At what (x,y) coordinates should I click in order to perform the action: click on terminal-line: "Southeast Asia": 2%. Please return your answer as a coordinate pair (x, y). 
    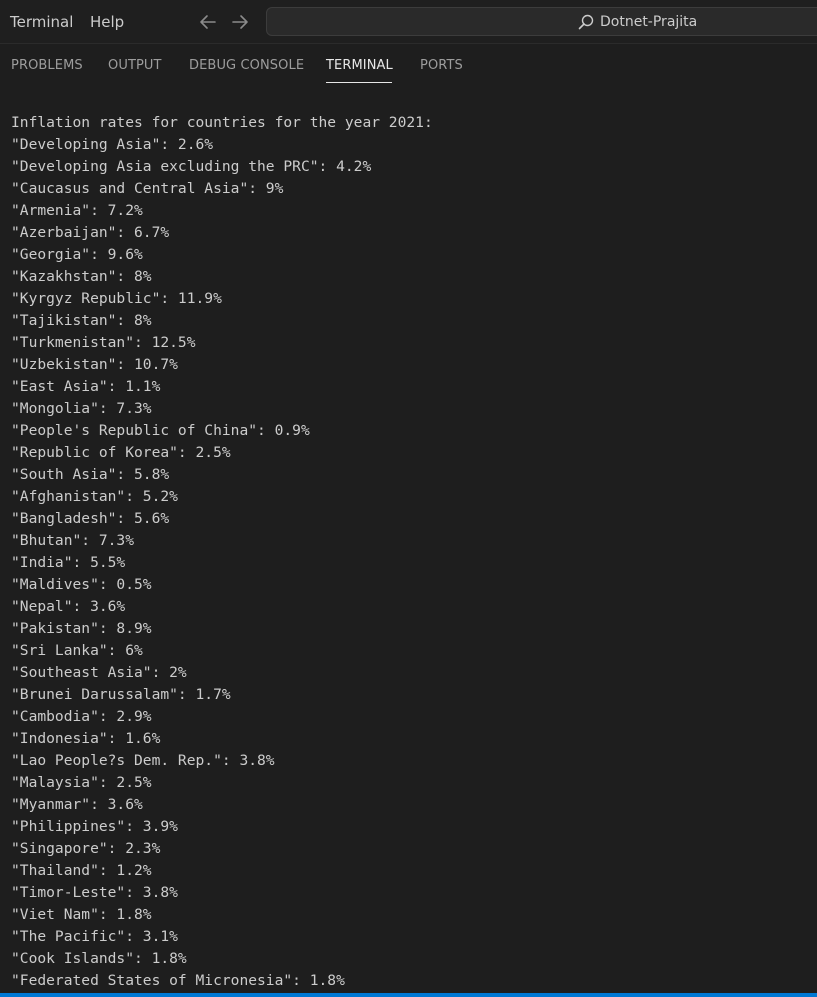
    Looking at the image, I should click on (99, 672).